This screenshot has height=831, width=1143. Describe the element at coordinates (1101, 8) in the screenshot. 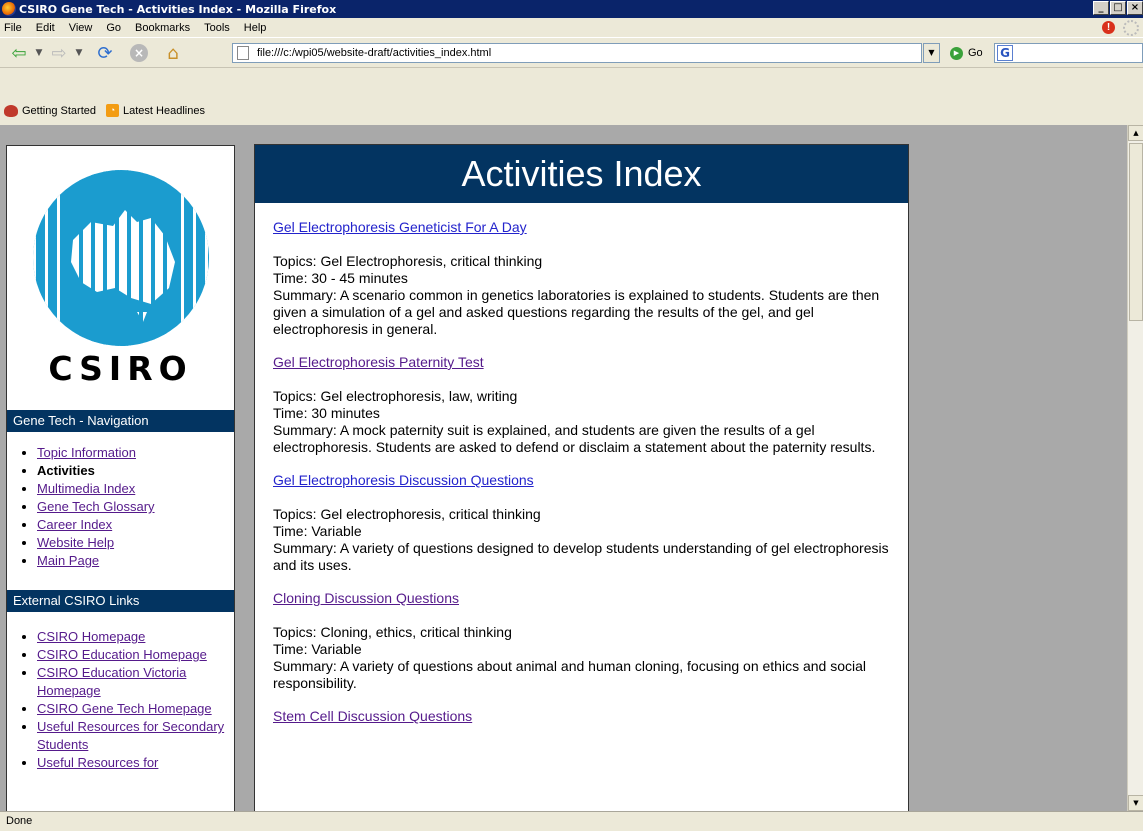

I see `minimize-button: _` at that location.